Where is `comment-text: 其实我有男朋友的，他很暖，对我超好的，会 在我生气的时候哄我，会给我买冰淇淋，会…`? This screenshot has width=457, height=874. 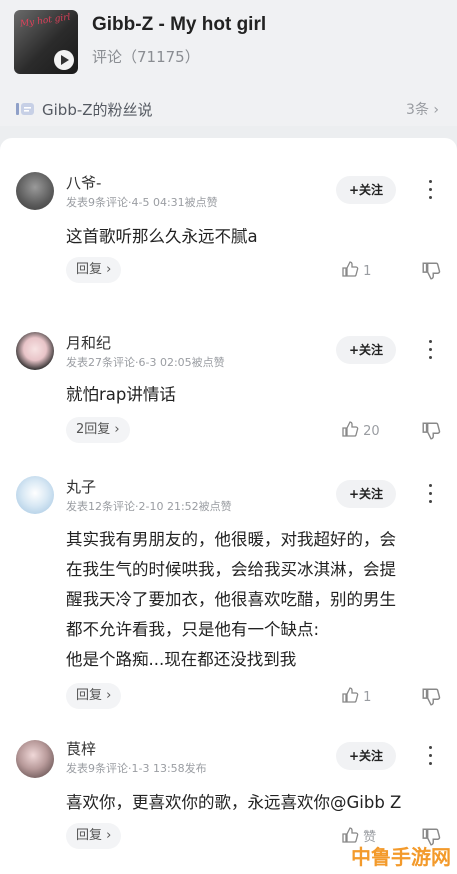
comment-text: 其实我有男朋友的，他很暖，对我超好的，会 在我生气的时候哄我，会给我买冰淇淋，会… is located at coordinates (256, 600).